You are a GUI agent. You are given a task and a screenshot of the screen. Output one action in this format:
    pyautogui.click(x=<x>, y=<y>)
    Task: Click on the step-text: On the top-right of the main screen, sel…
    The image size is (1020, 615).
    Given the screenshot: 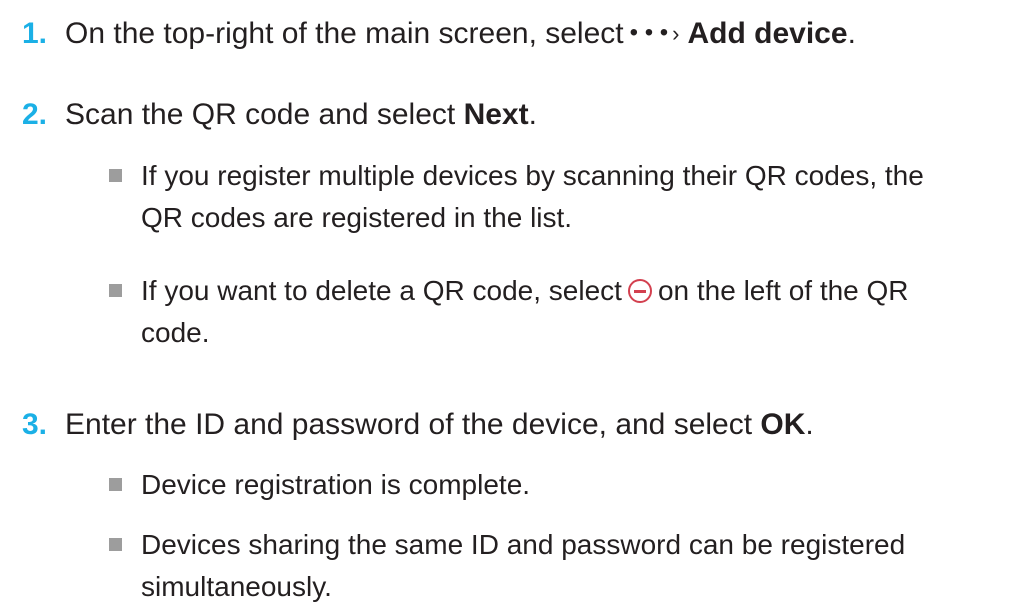 What is the action you would take?
    pyautogui.click(x=344, y=33)
    